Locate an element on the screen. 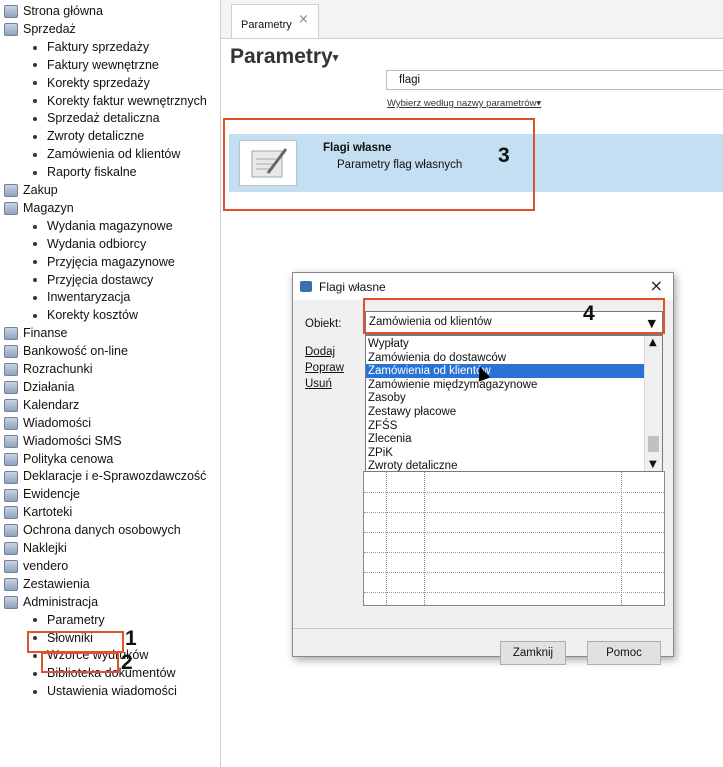 This screenshot has height=767, width=723. sidebar-item-sprzedaz-detaliczna: Sprzedaż detaliczna is located at coordinates (96, 118).